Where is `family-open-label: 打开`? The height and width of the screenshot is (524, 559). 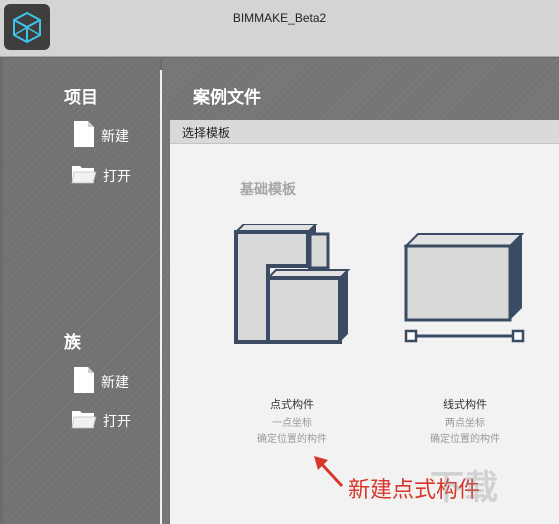 family-open-label: 打开 is located at coordinates (117, 422).